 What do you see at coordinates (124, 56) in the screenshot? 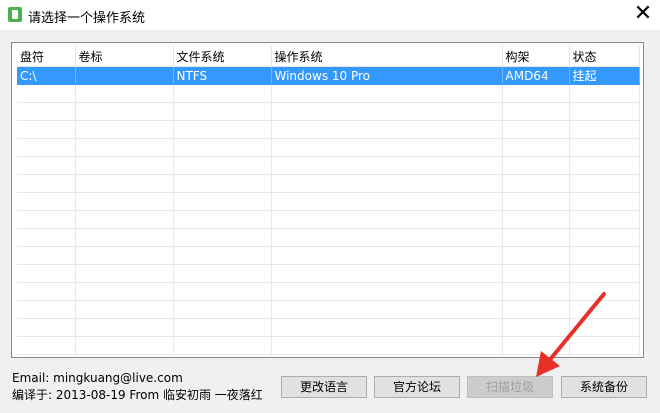
I see `column-header-volume-label: 卷标` at bounding box center [124, 56].